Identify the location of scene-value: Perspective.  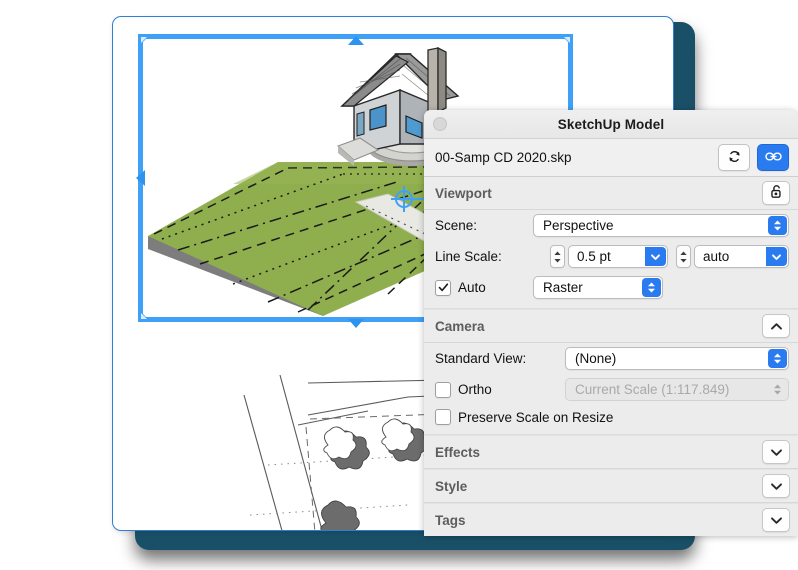
(578, 225).